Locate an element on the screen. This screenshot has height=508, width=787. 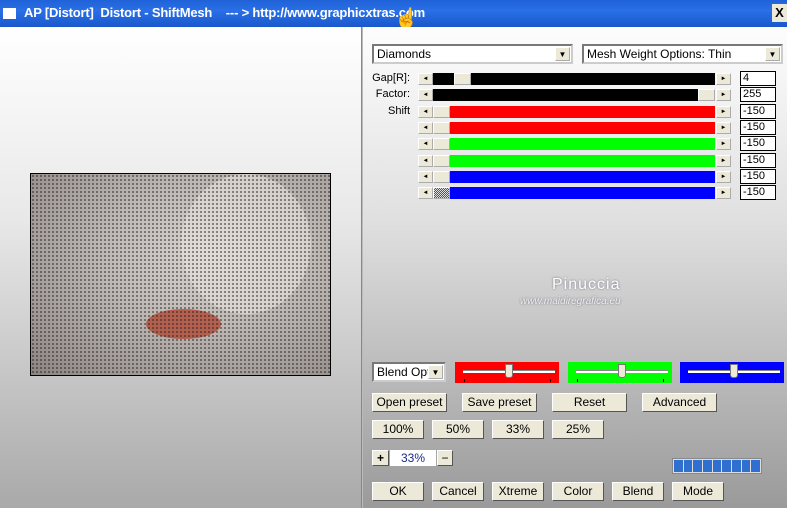
blend-options-select: Blend Optio ▼ is located at coordinates (409, 372).